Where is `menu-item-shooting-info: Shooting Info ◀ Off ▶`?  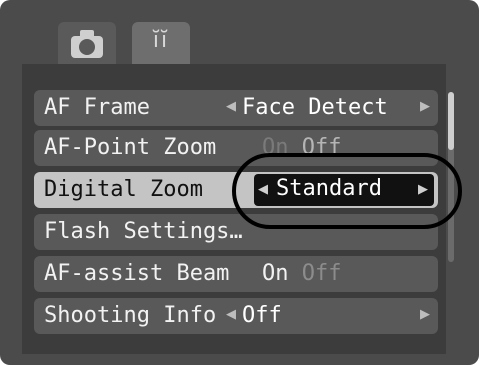
menu-item-shooting-info: Shooting Info ◀ Off ▶ is located at coordinates (236, 316).